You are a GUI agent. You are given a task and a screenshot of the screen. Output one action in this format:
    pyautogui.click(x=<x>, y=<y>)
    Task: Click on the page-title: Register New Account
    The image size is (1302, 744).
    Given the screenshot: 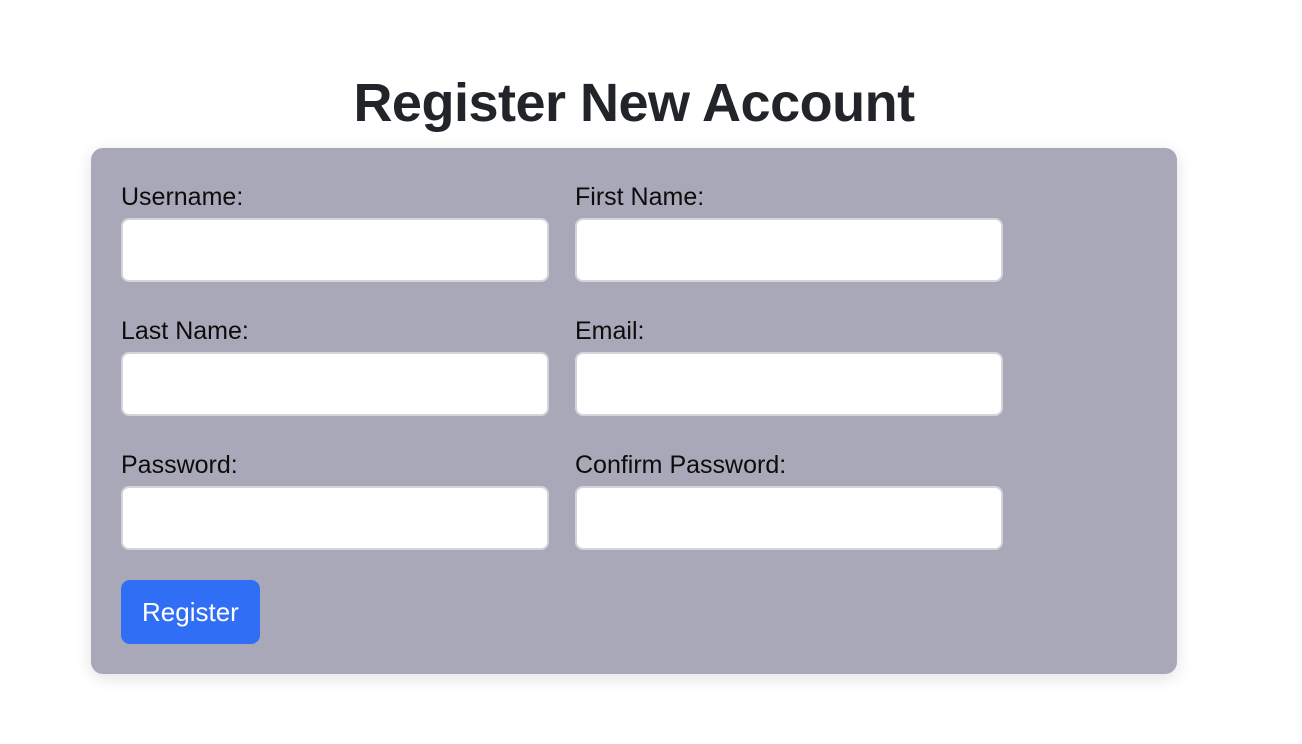 What is the action you would take?
    pyautogui.click(x=634, y=103)
    